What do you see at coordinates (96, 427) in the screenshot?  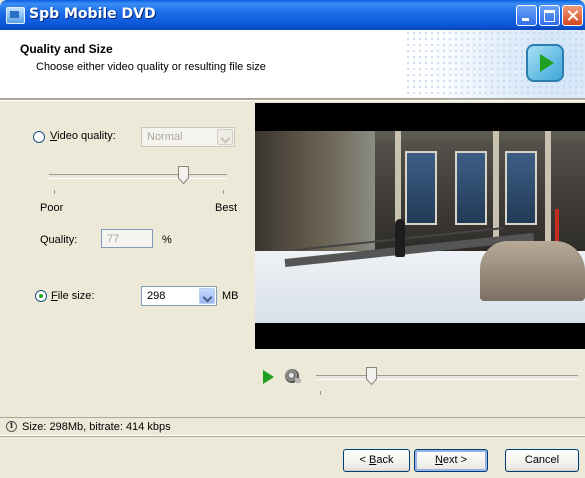 I see `status-text: Size: 298Mb, bitrate: 414 kbps` at bounding box center [96, 427].